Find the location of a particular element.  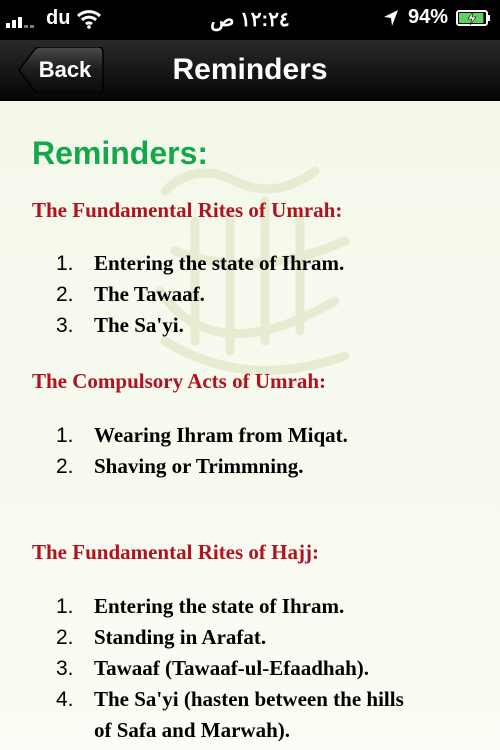

list-text: Shaving or Trimmning. is located at coordinates (199, 466).